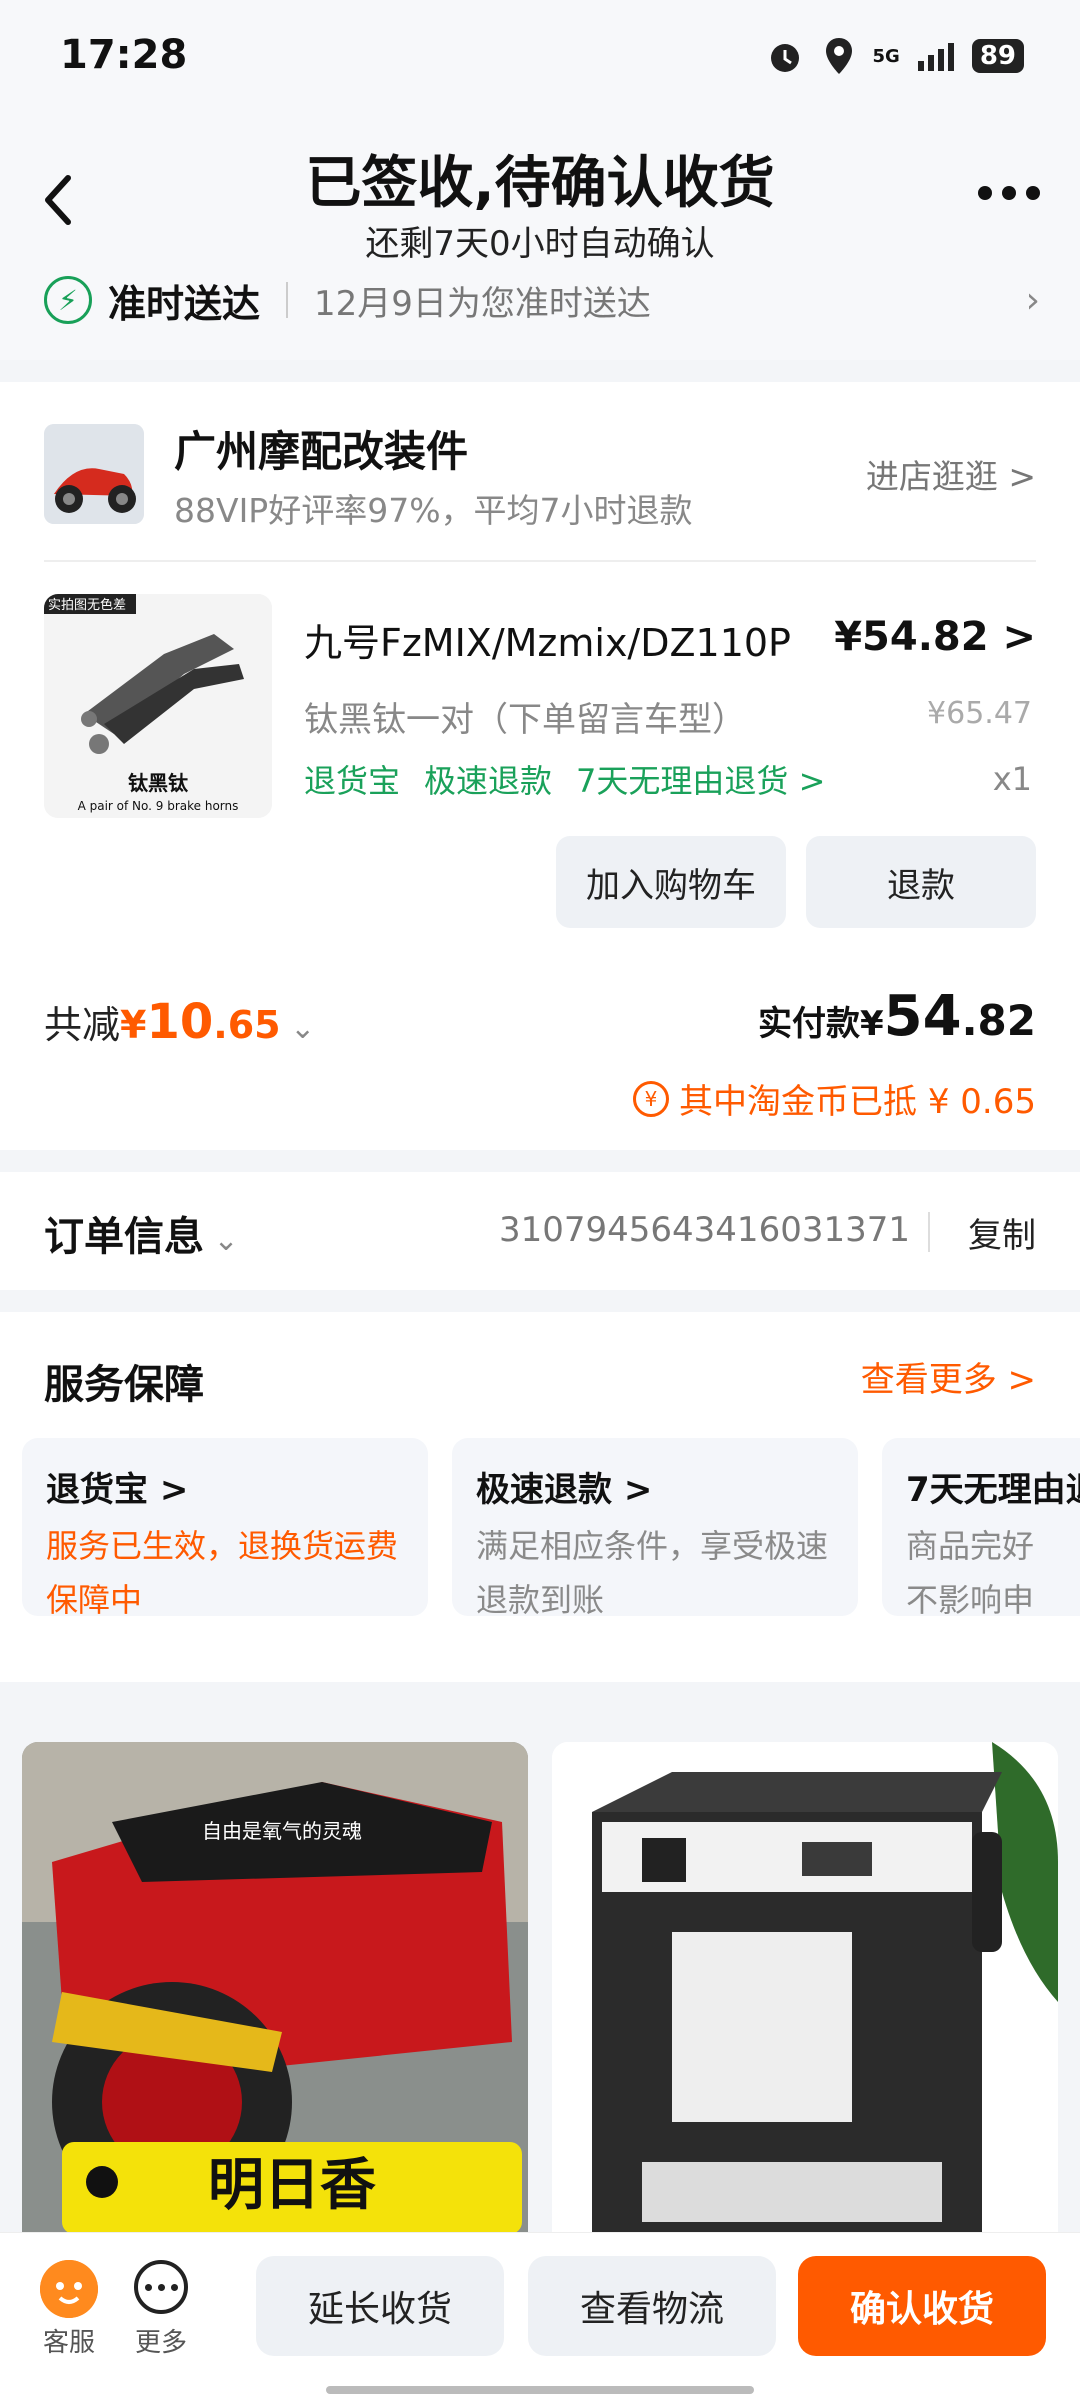 The width and height of the screenshot is (1080, 2400). I want to click on service-item-7day-return: 7天无理由退 商品完好不影响申请退货, so click(981, 1527).